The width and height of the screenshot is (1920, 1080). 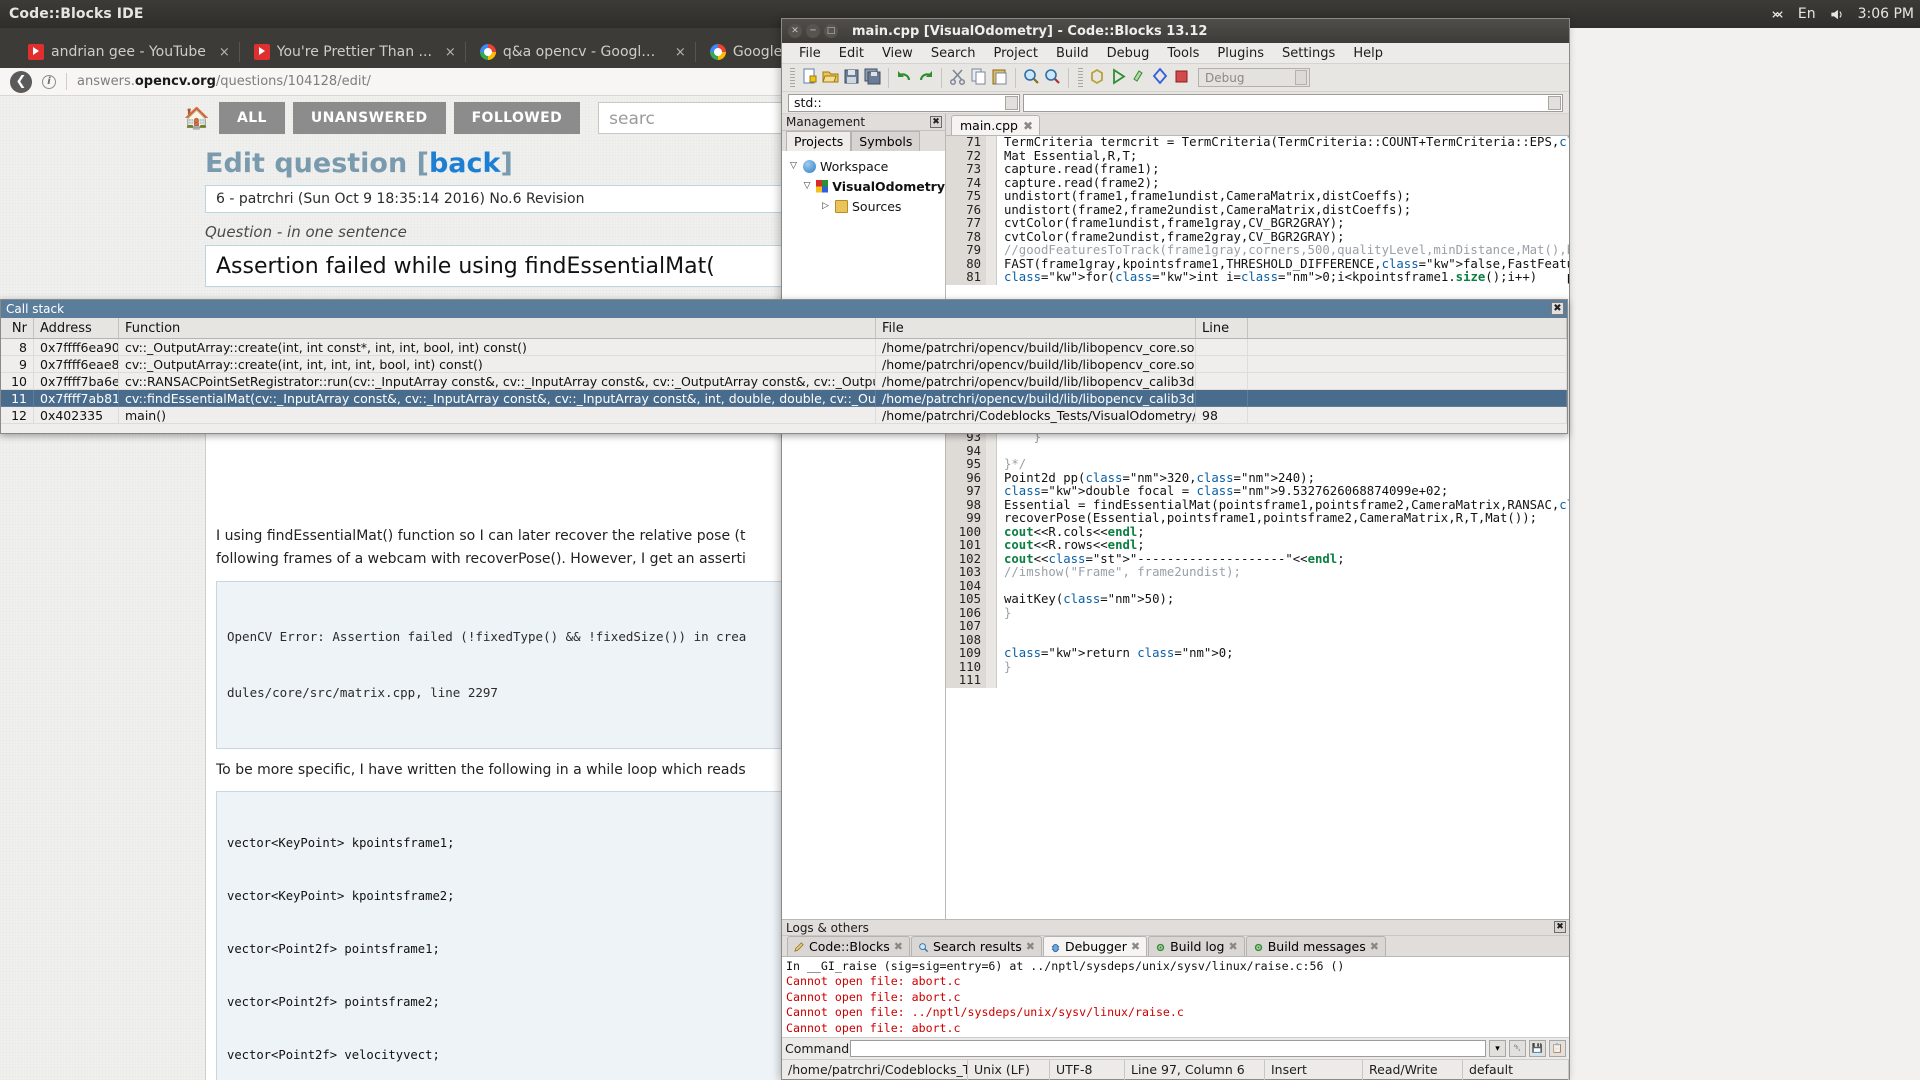 What do you see at coordinates (795, 31) in the screenshot?
I see `close-icon: ✕` at bounding box center [795, 31].